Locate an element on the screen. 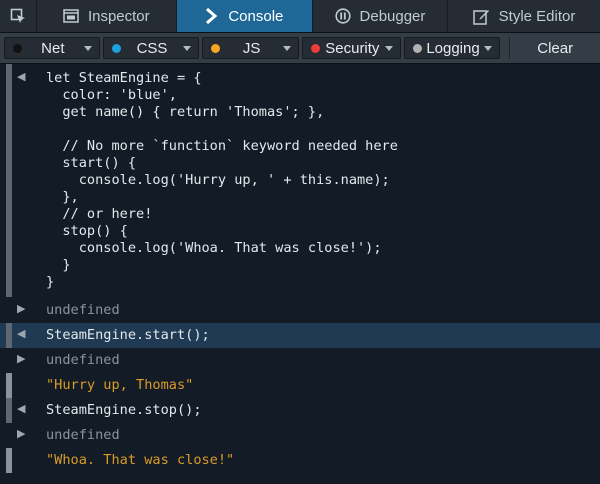 This screenshot has width=600, height=484. clear-button-label: Clear is located at coordinates (555, 48).